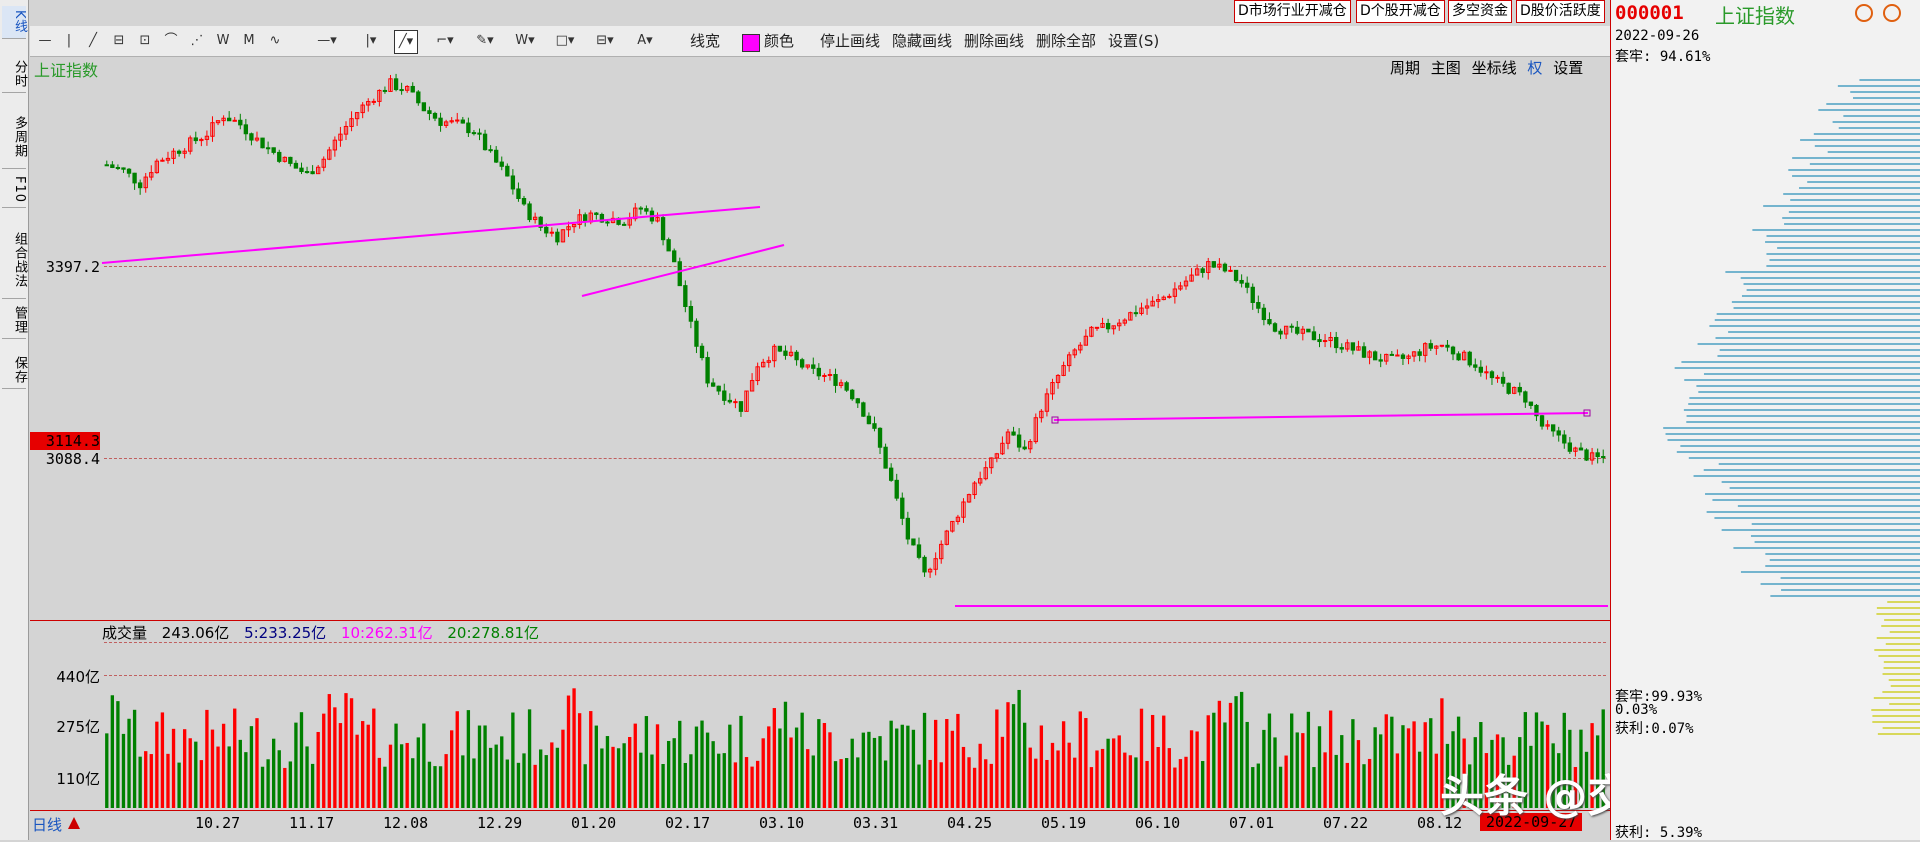  Describe the element at coordinates (47, 824) in the screenshot. I see `period-selector: 日线` at that location.